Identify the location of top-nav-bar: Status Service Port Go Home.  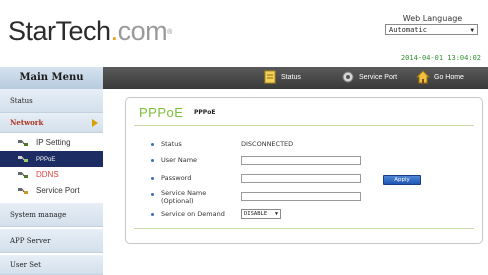
(295, 78).